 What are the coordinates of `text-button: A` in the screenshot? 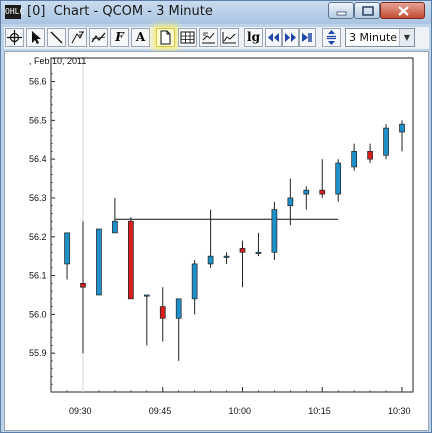 It's located at (140, 37).